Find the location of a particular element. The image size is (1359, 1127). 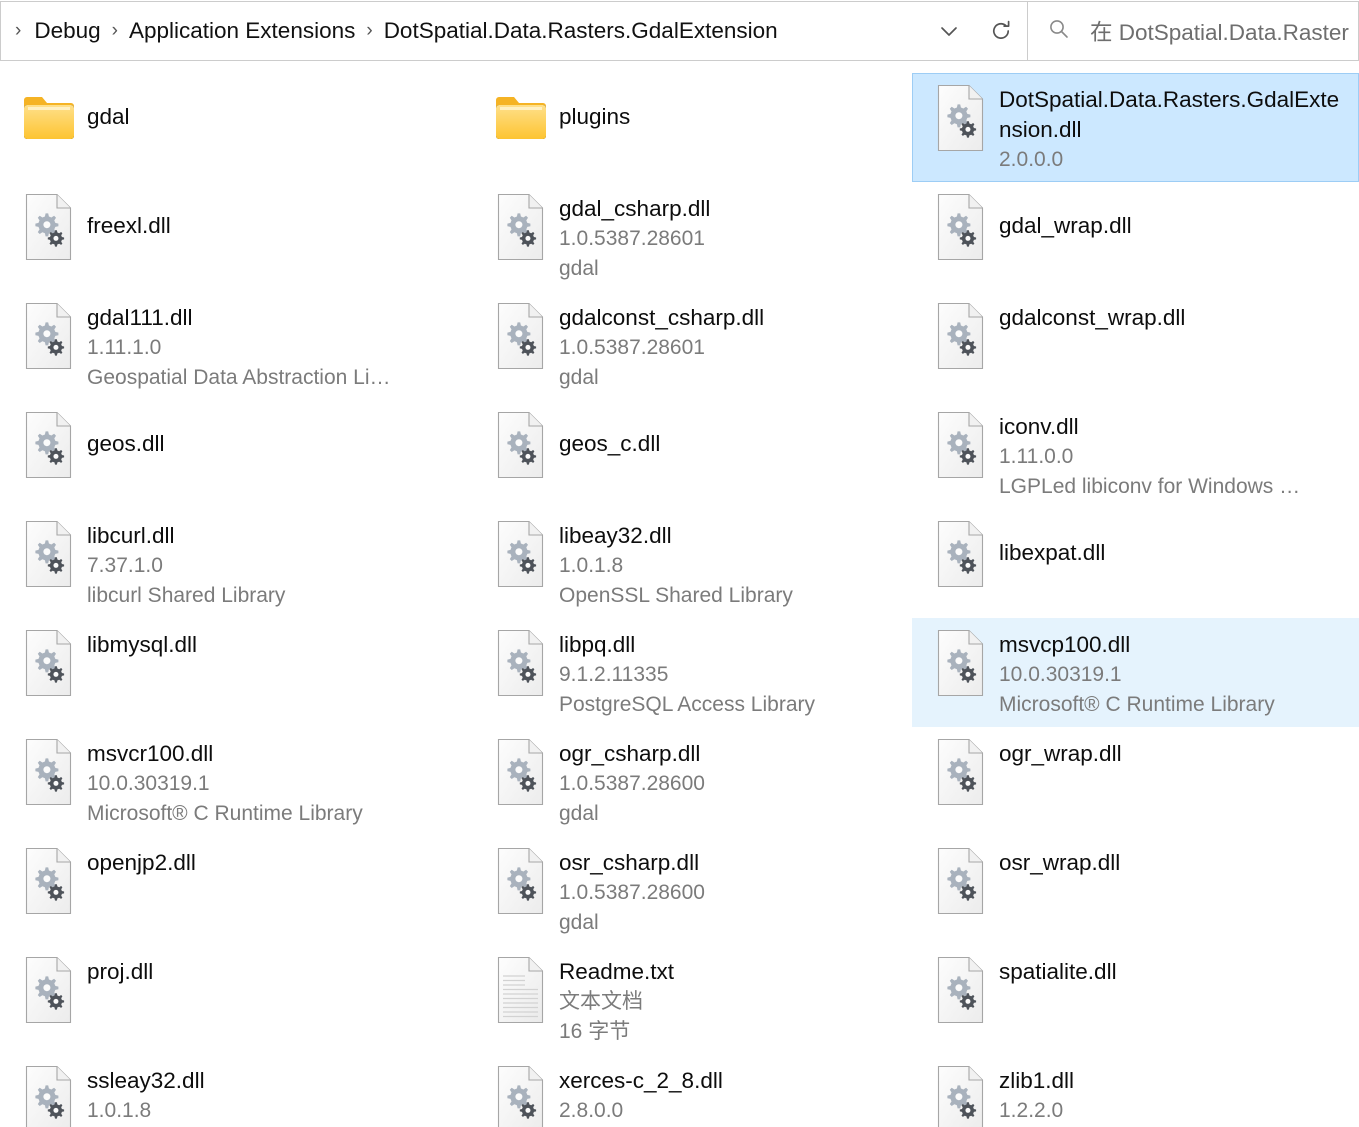

file-version: 1.0.5387.28600 is located at coordinates (632, 783).